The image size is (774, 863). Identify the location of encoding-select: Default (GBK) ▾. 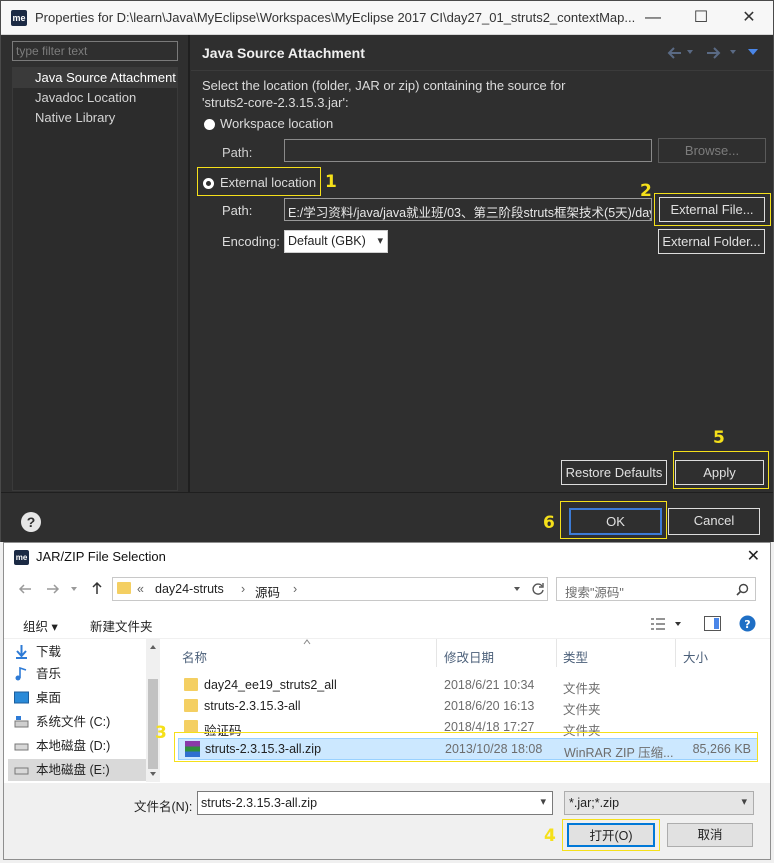
(336, 241).